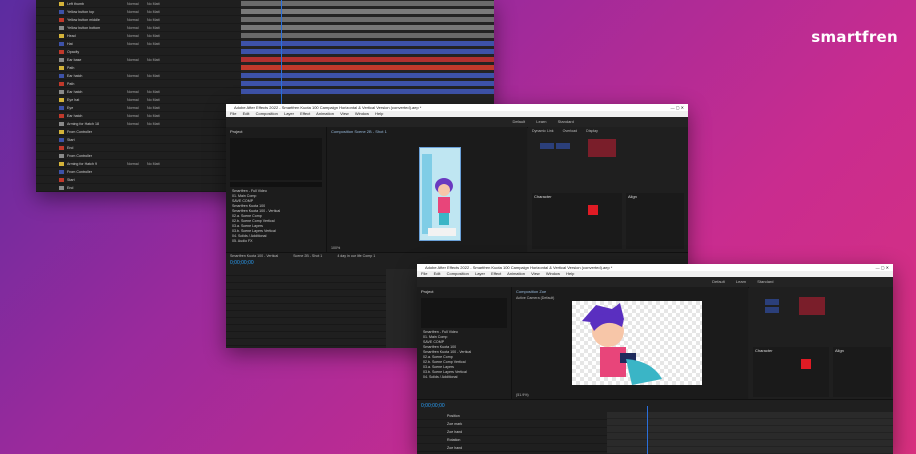  I want to click on workspace-default: Default, so click(518, 121).